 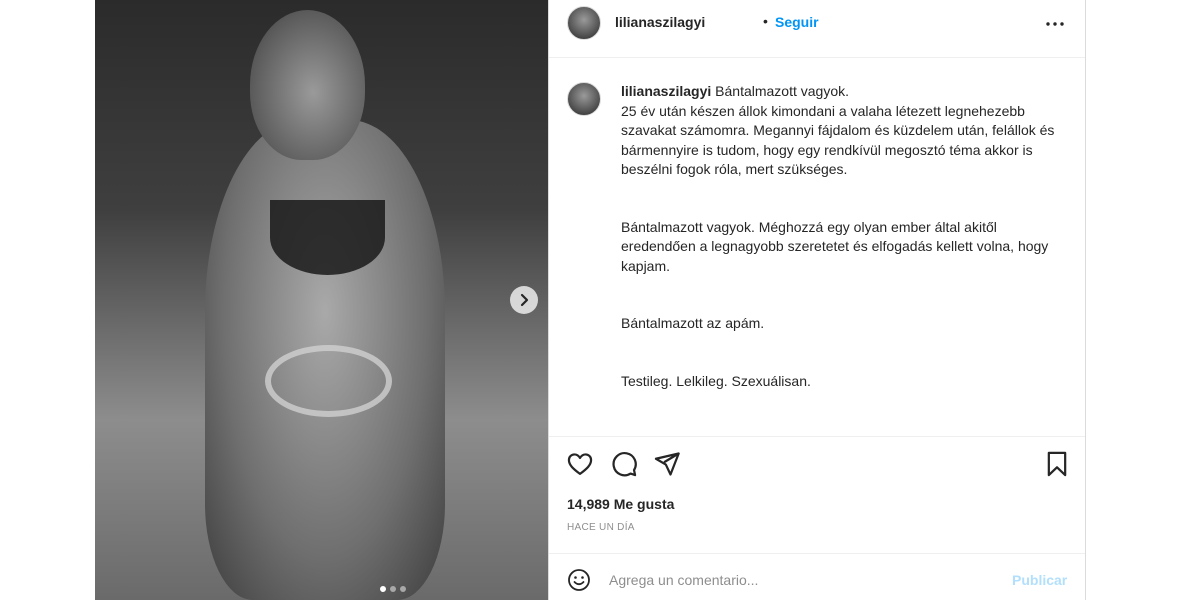 What do you see at coordinates (584, 23) in the screenshot?
I see `avatar` at bounding box center [584, 23].